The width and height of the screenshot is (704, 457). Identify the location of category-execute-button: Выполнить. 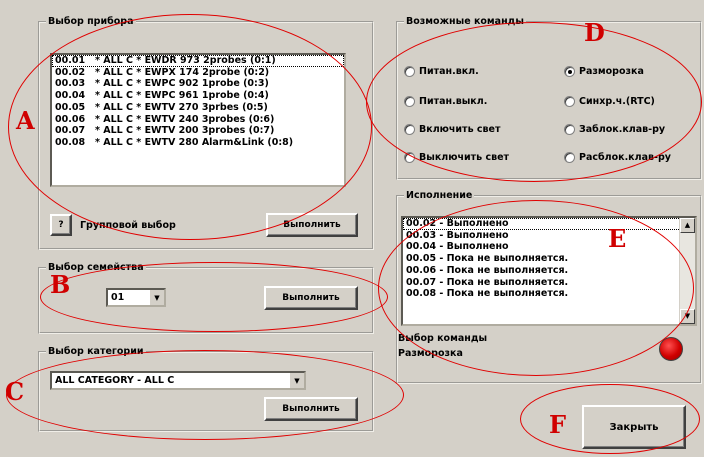
(311, 409).